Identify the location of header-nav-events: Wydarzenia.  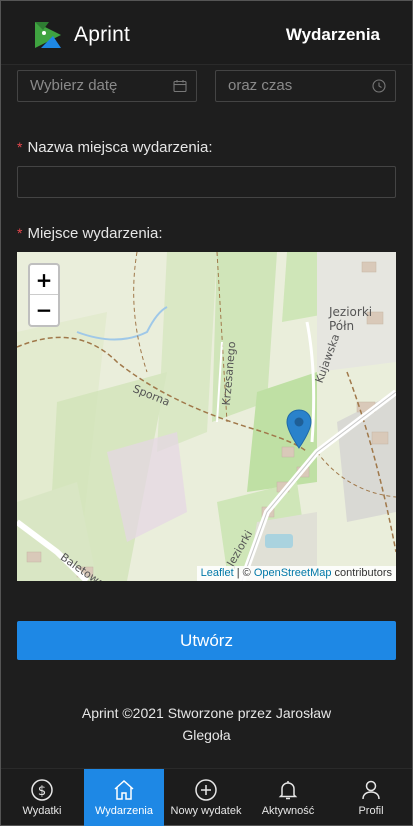
(333, 35).